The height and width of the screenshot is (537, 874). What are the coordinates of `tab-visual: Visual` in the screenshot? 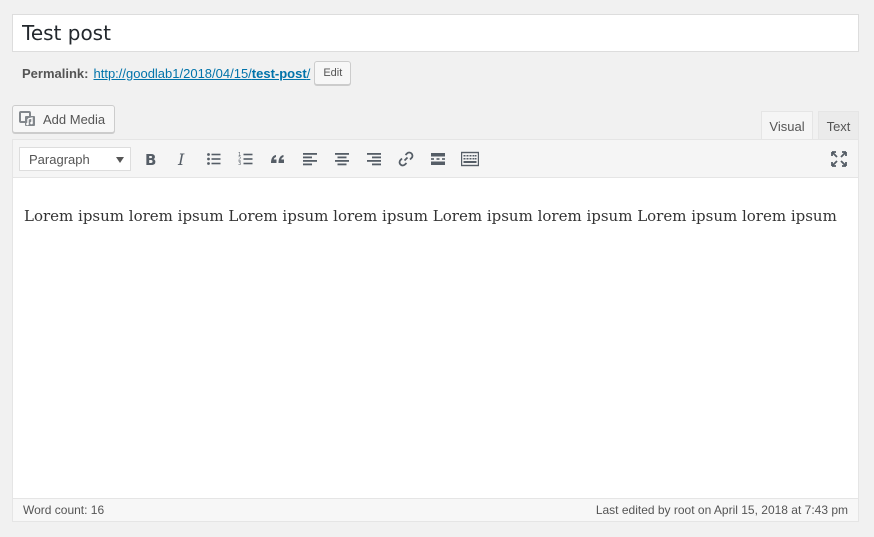 It's located at (787, 125).